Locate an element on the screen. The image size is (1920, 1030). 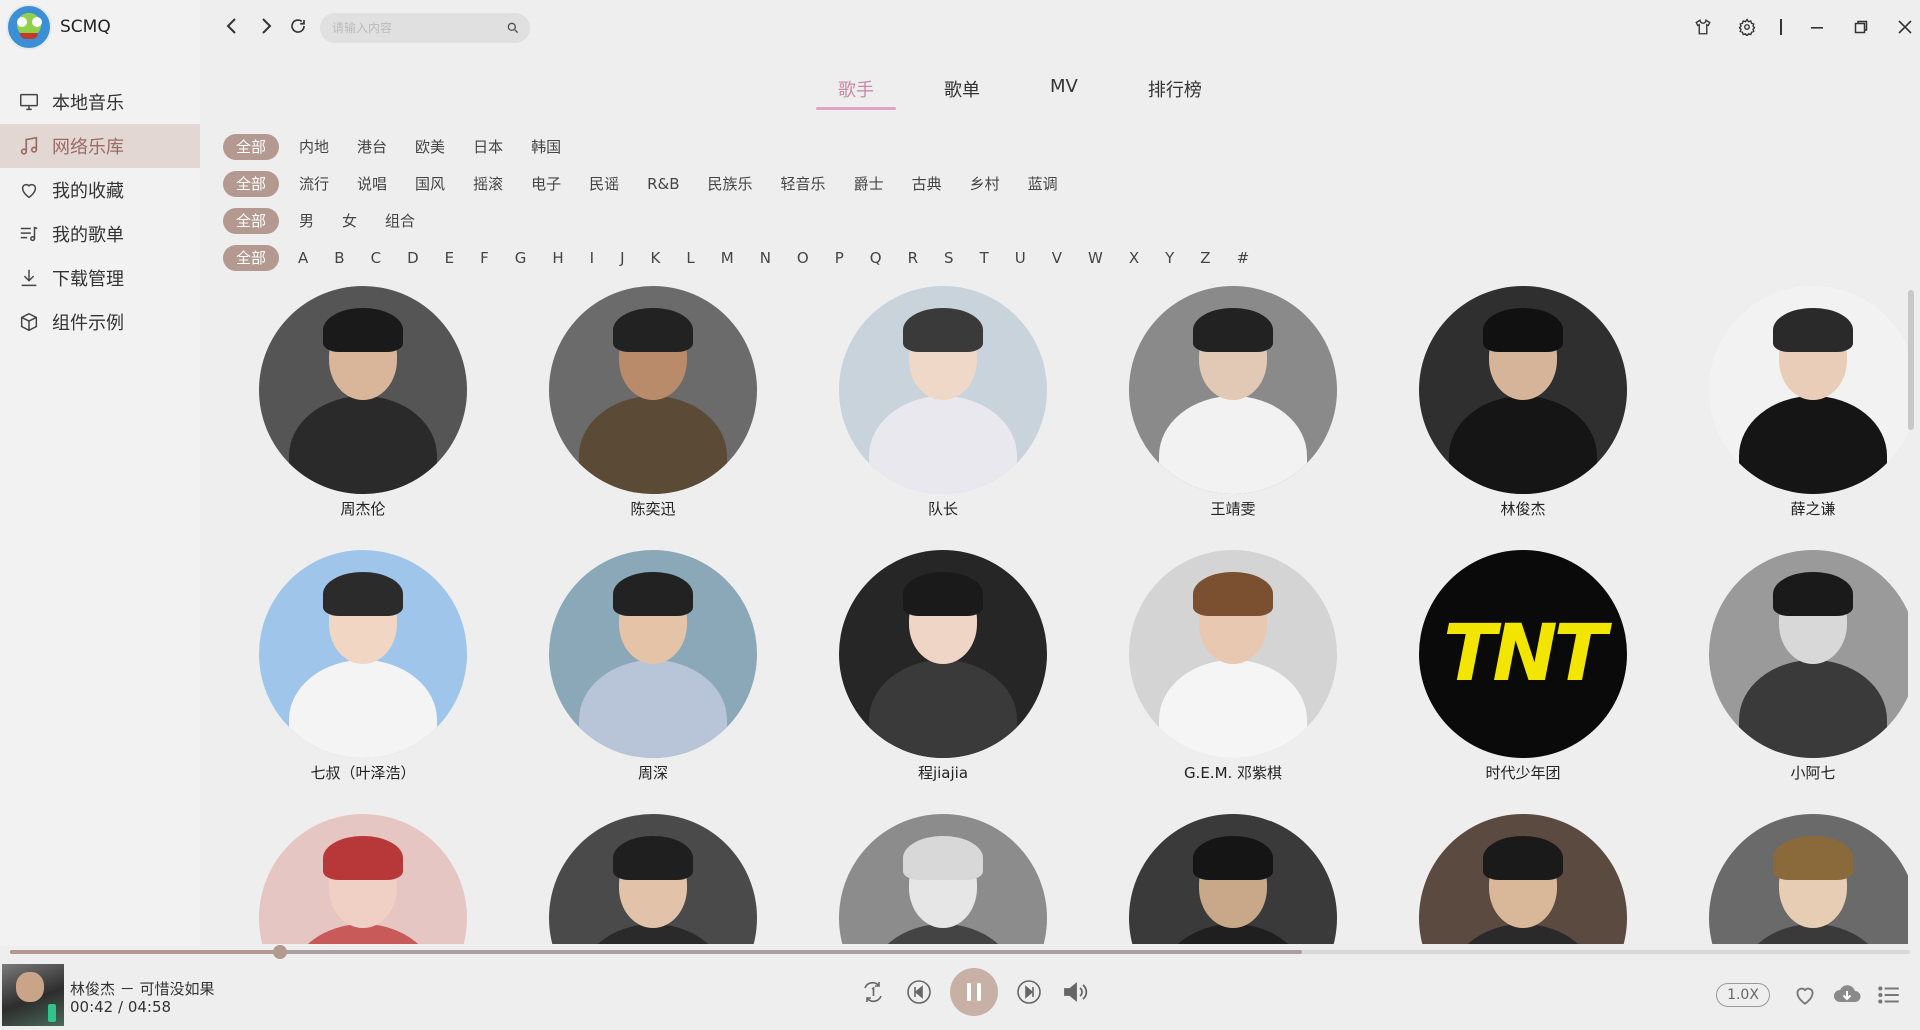
singer-card: 陈奕迅 is located at coordinates (653, 403).